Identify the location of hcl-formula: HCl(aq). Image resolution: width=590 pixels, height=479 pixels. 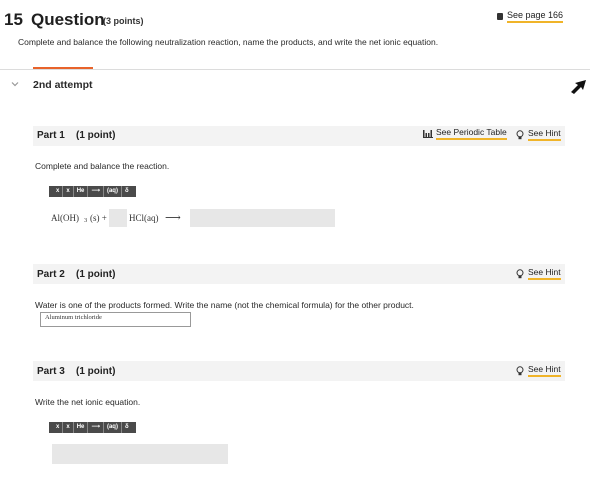
(144, 218).